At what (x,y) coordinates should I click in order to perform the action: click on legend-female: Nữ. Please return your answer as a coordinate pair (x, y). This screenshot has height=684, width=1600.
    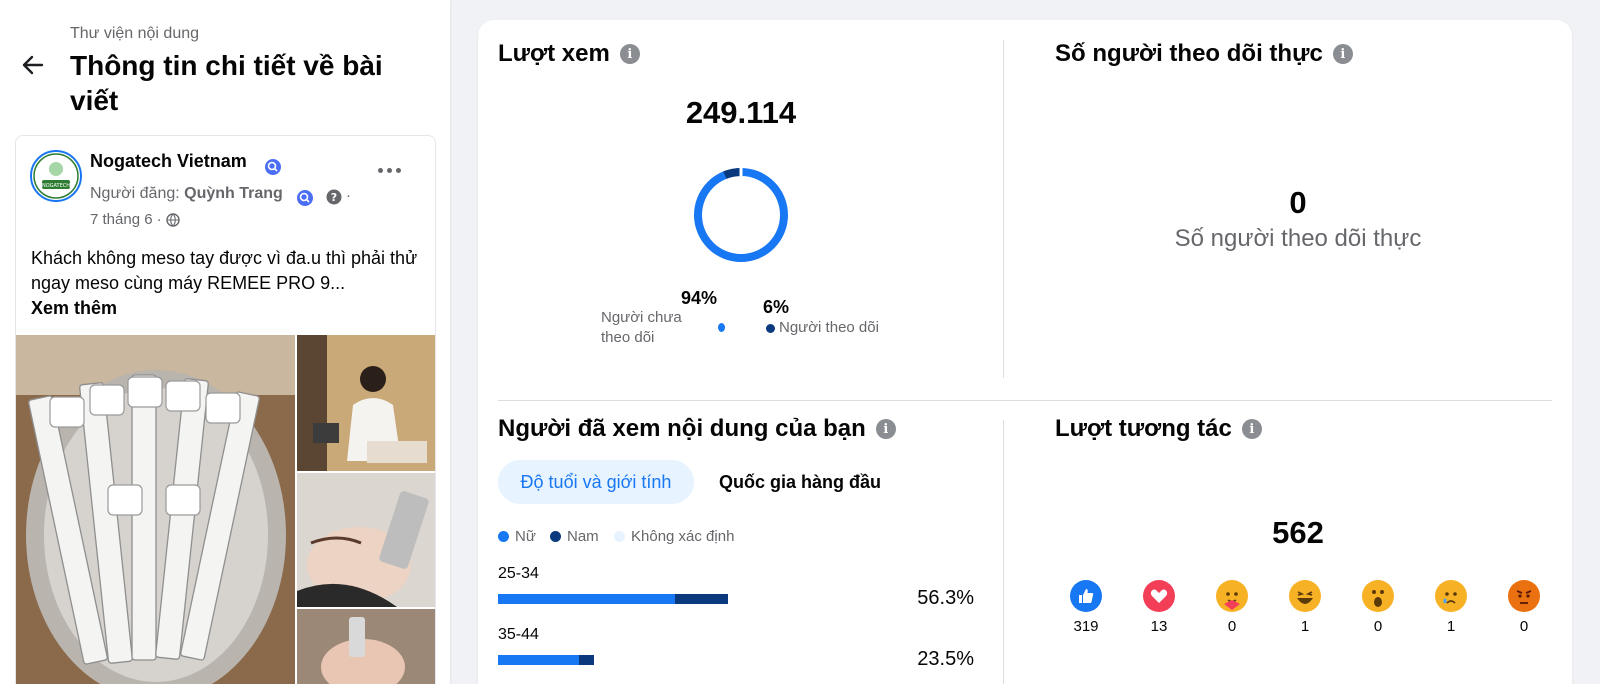
    Looking at the image, I should click on (517, 536).